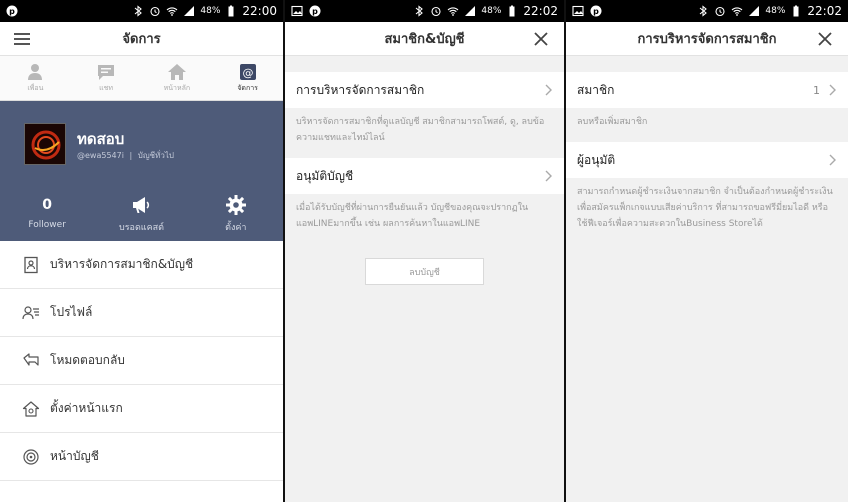  What do you see at coordinates (612, 122) in the screenshot?
I see `row-description: ลบหรือเพิ่มสมาชิก` at bounding box center [612, 122].